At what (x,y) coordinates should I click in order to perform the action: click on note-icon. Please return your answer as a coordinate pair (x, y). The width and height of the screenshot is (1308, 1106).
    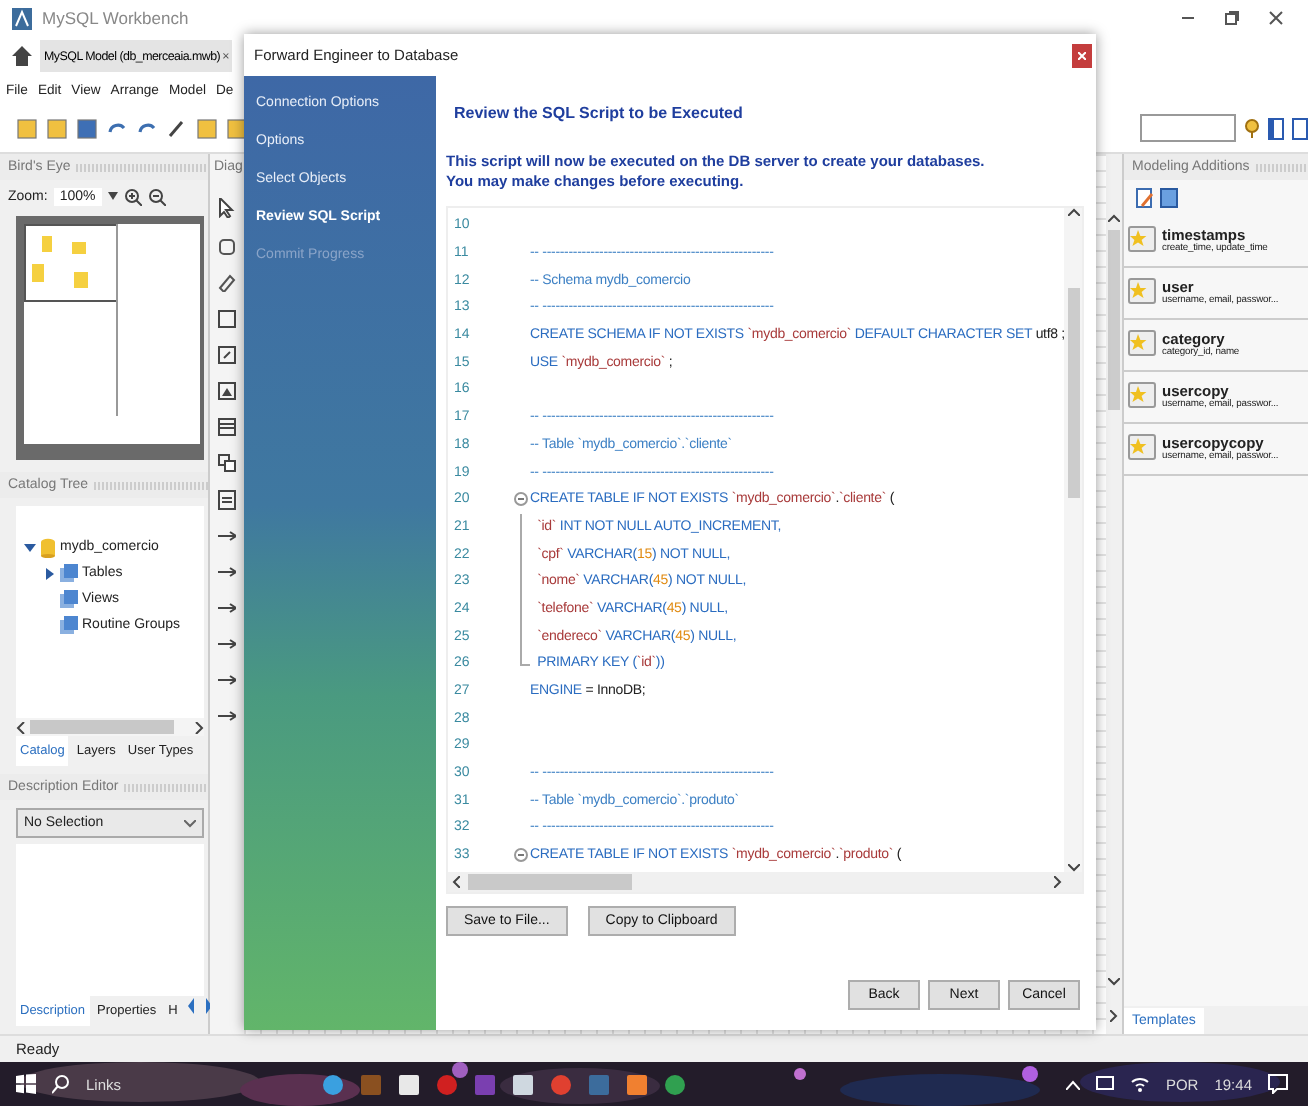
    Looking at the image, I should click on (227, 355).